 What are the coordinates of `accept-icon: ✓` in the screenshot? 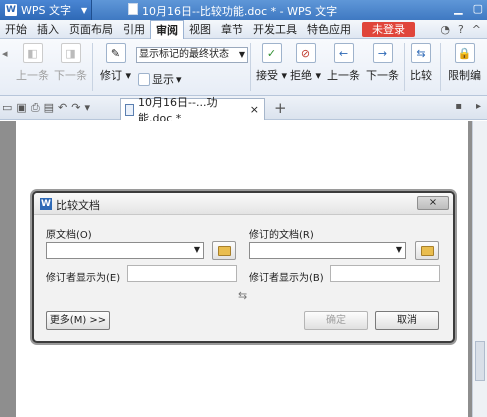 It's located at (271, 53).